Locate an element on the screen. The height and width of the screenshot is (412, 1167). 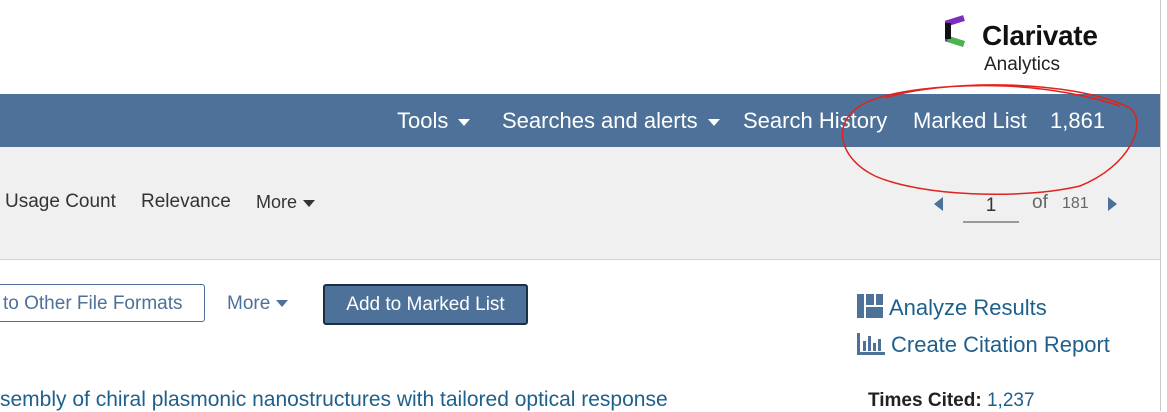
clarivate-logo: Clarivate Analytics is located at coordinates (1025, 43).